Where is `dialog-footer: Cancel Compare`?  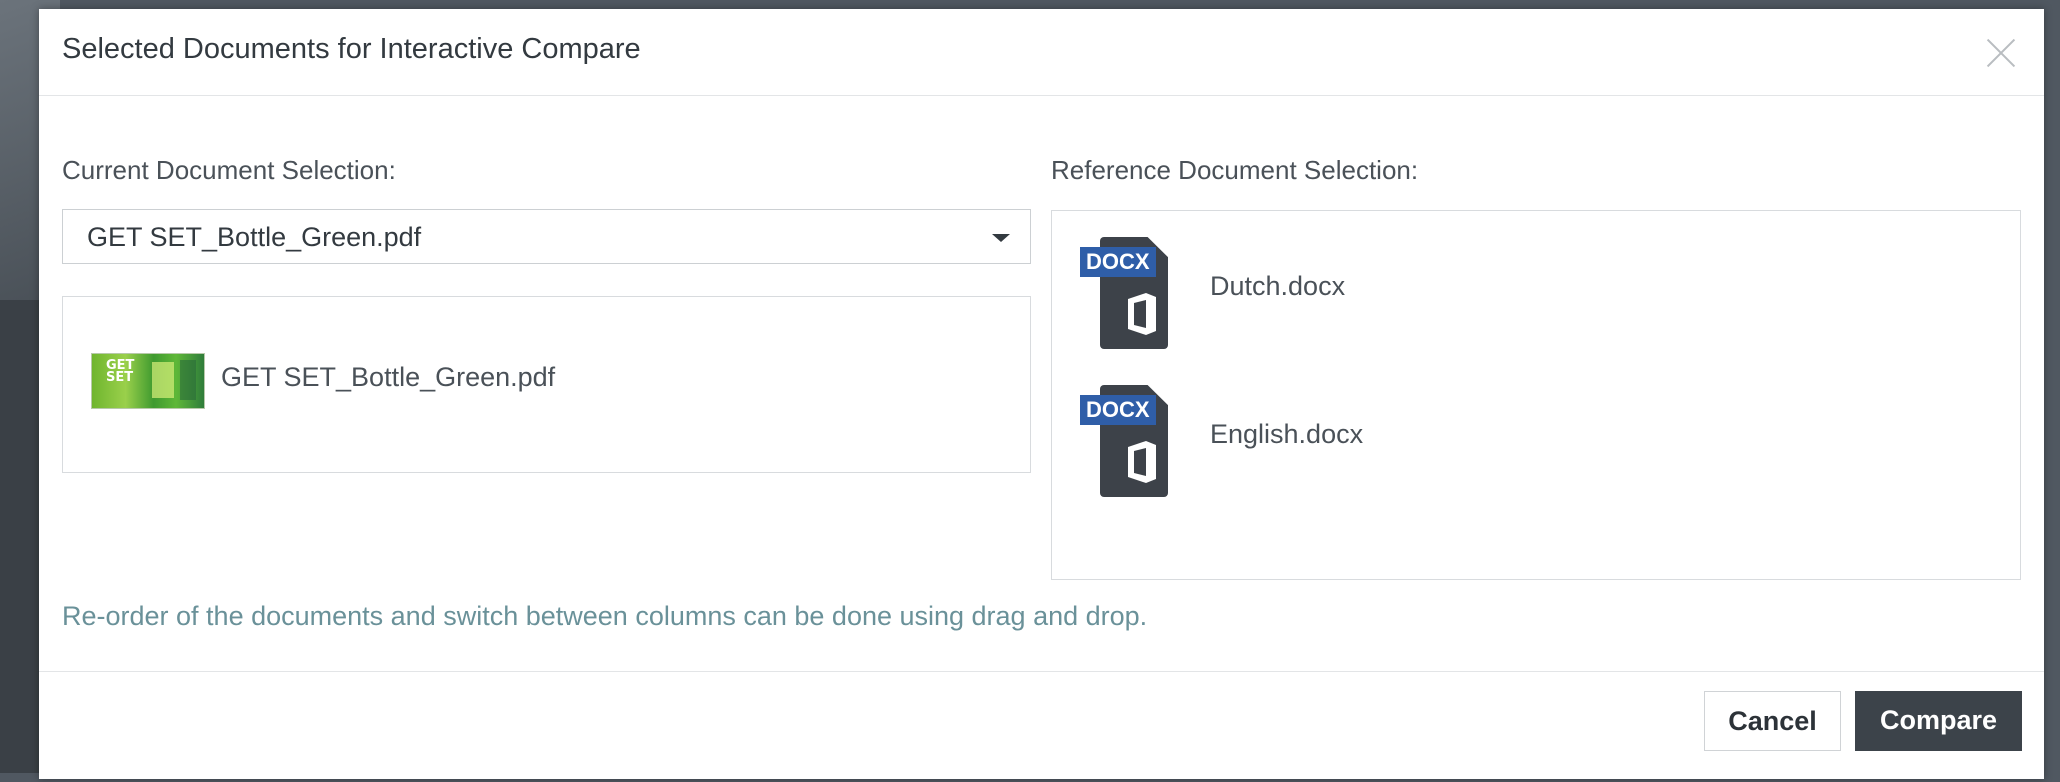 dialog-footer: Cancel Compare is located at coordinates (1041, 726).